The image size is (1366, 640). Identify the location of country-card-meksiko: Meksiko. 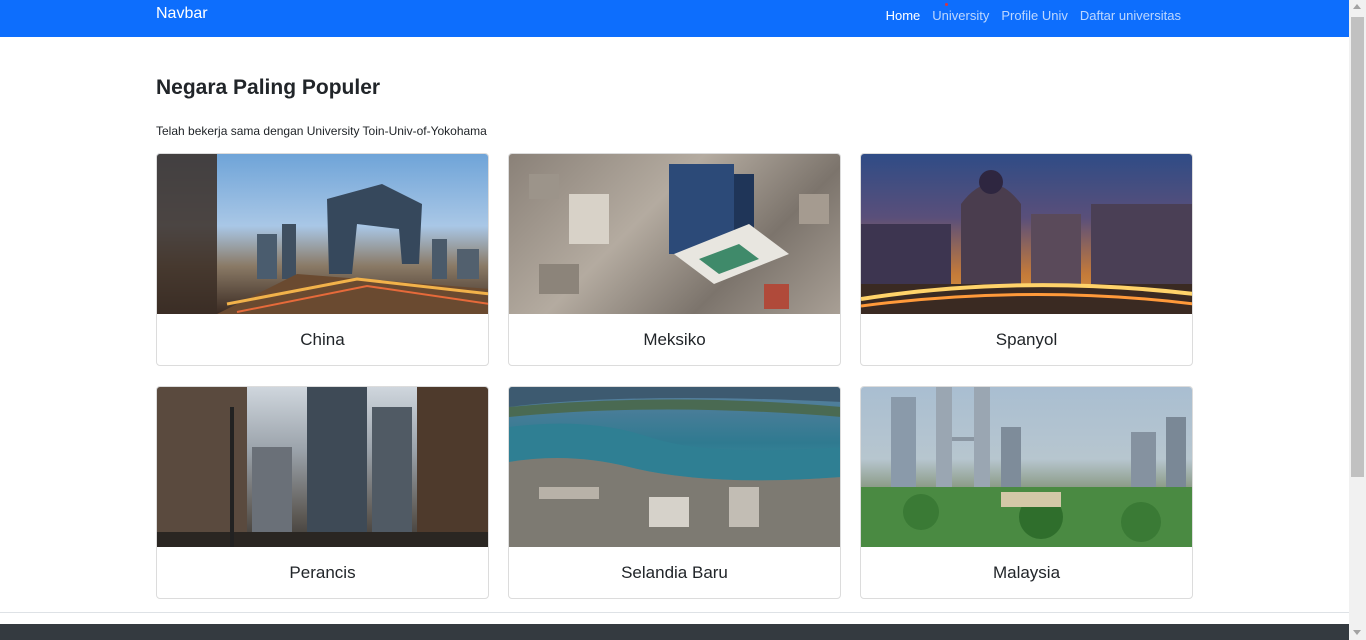
(674, 259).